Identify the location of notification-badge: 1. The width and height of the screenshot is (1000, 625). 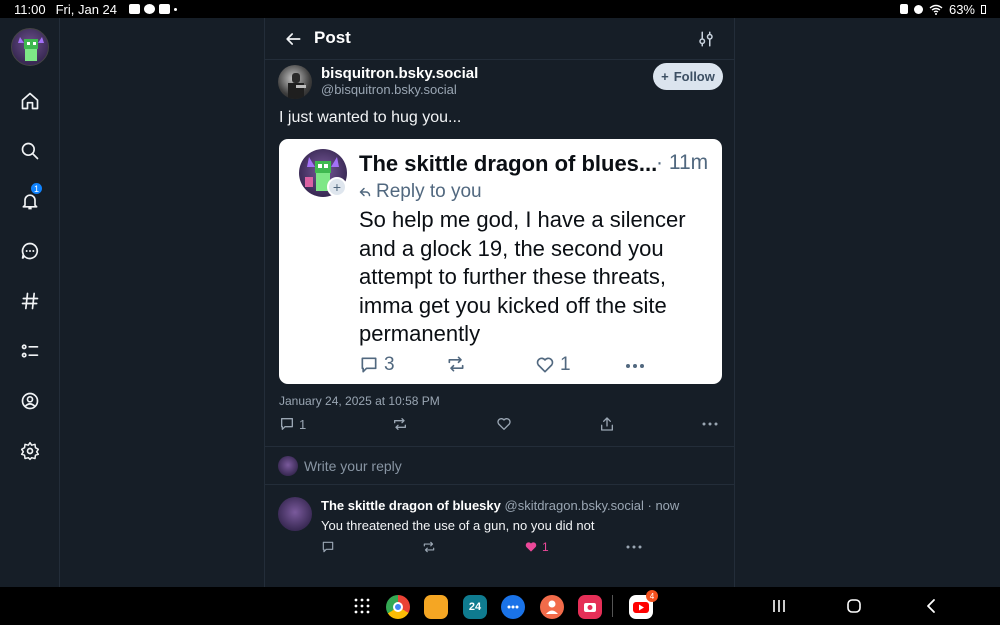
(36, 188).